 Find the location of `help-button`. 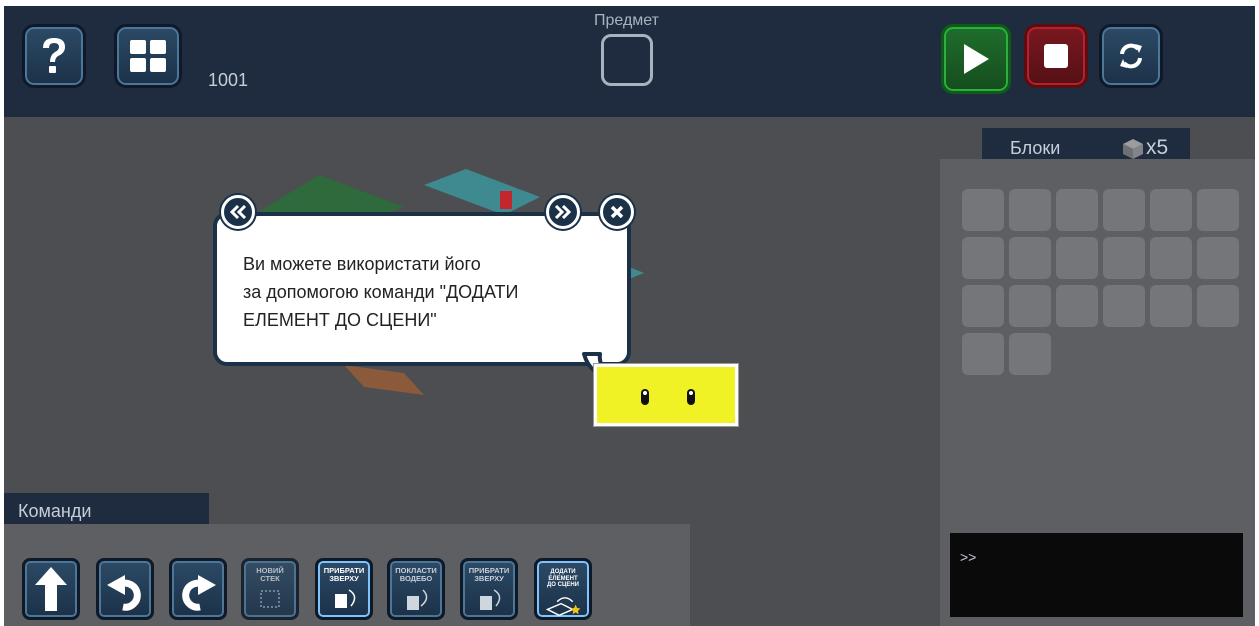

help-button is located at coordinates (54, 56).